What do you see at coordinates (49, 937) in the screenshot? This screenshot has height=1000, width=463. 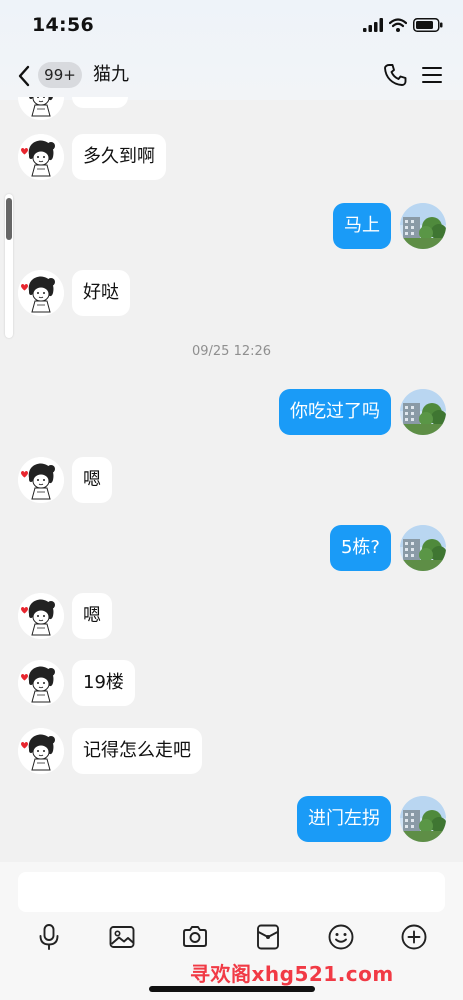 I see `microphone-icon` at bounding box center [49, 937].